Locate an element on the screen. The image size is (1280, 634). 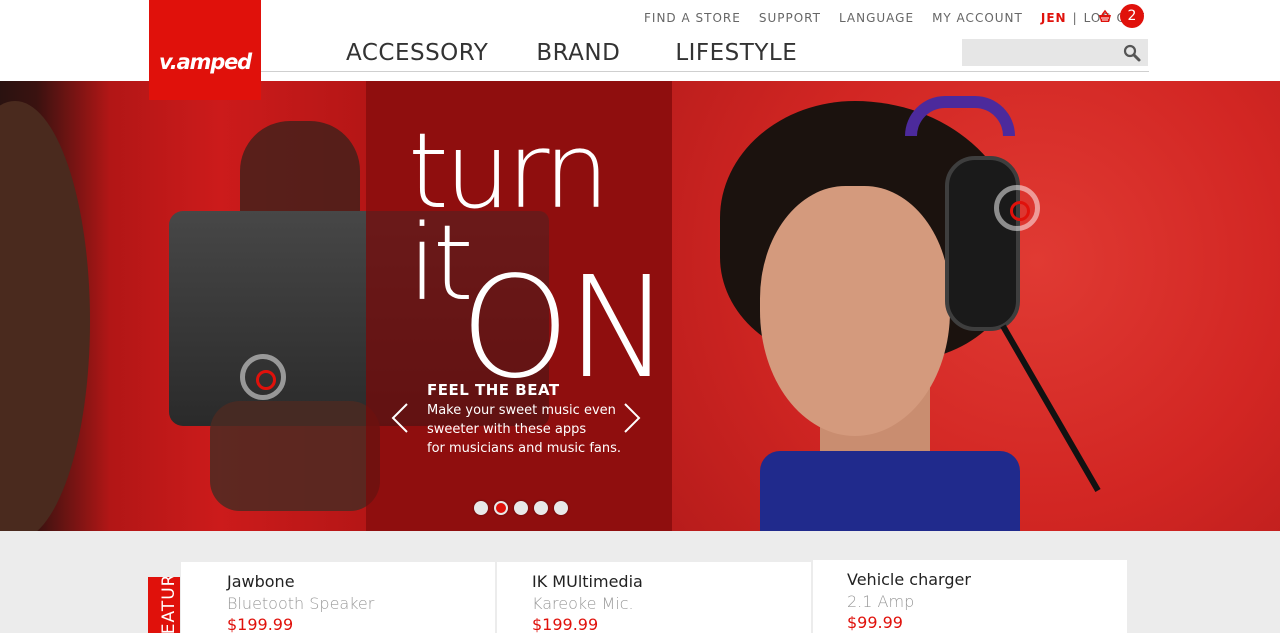
search-box is located at coordinates (1055, 52).